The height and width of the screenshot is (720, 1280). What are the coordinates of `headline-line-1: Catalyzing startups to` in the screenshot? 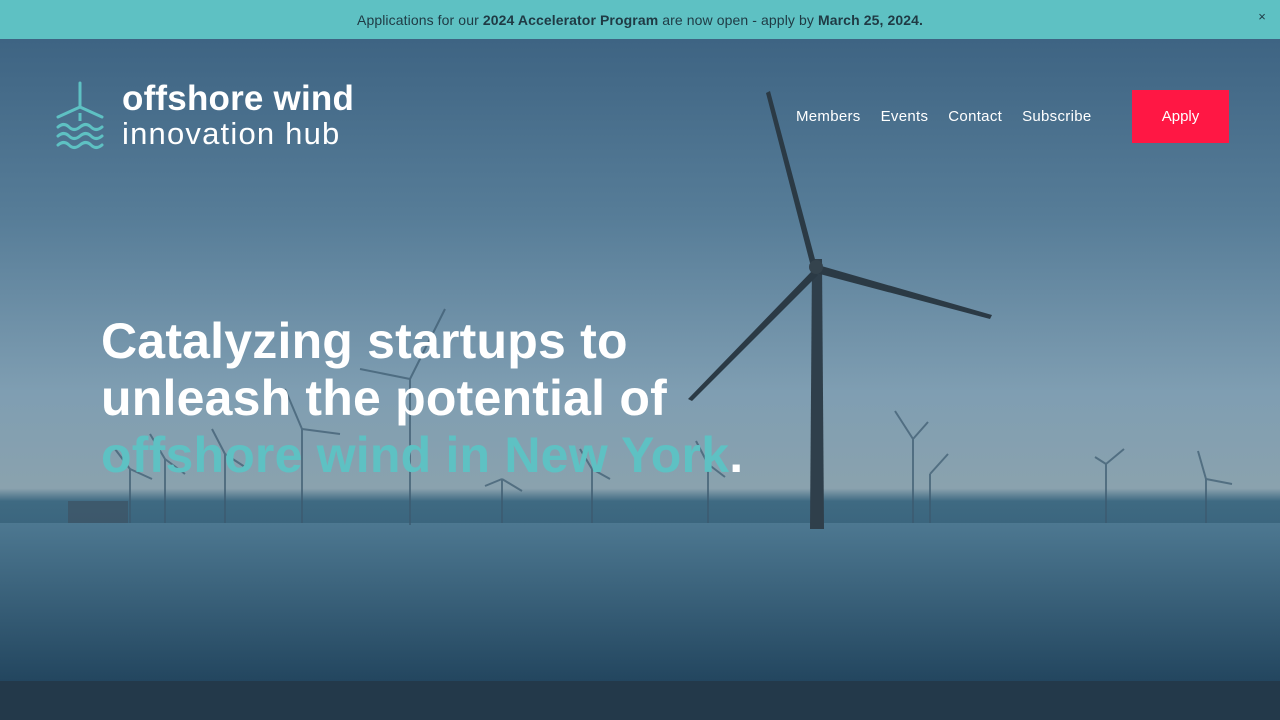 It's located at (364, 341).